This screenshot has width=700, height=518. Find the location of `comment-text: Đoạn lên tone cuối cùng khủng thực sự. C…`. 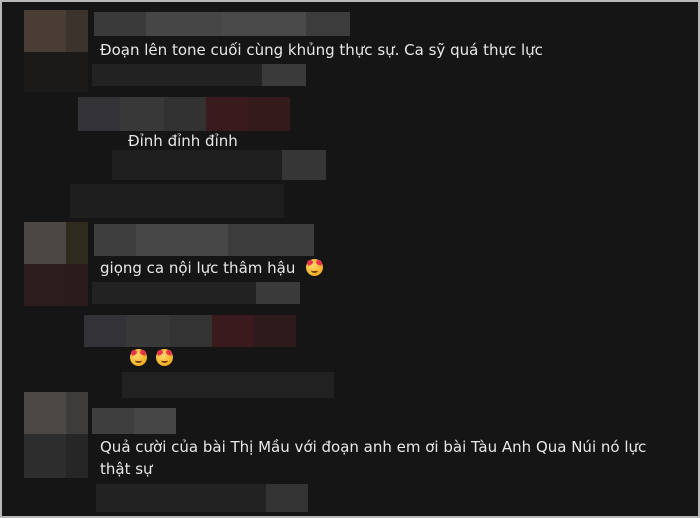

comment-text: Đoạn lên tone cuối cùng khủng thực sự. C… is located at coordinates (321, 50).